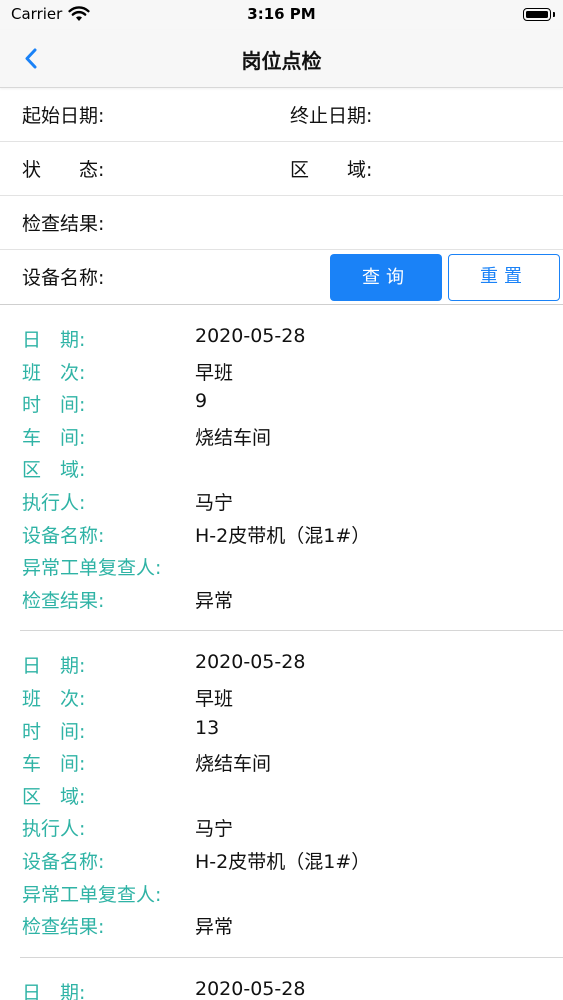 Image resolution: width=563 pixels, height=1000 pixels. I want to click on result-row: 检查结果:, so click(281, 223).